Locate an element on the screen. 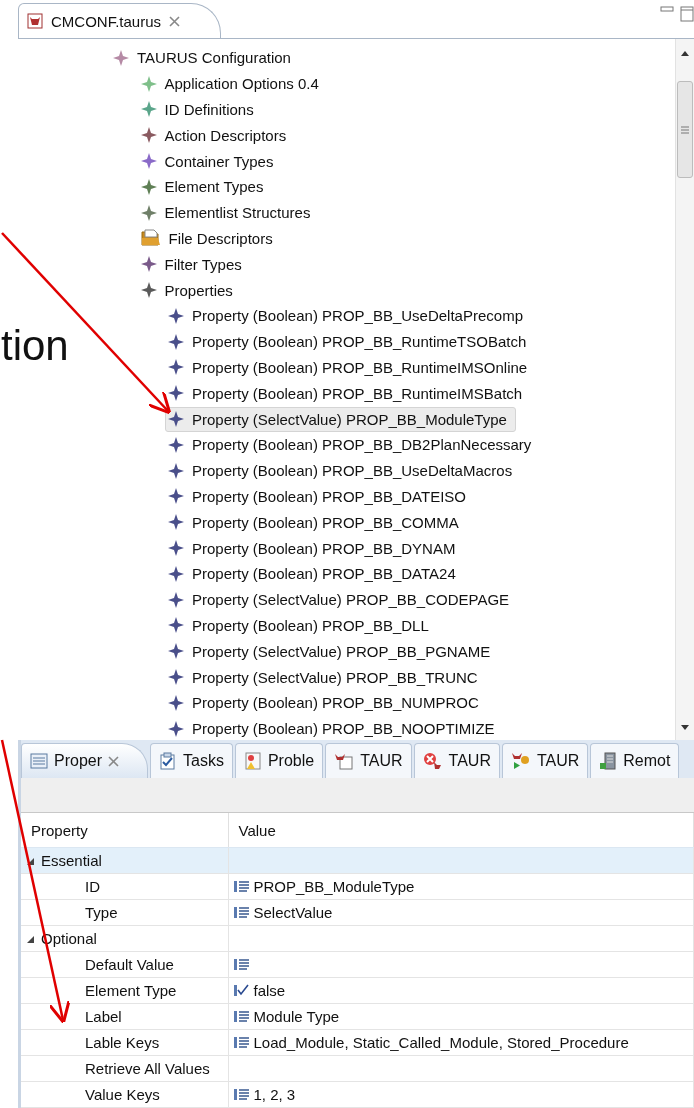  tree-item: Property (Boolean) PROP_BB_DB2PlanNecessary is located at coordinates (353, 445).